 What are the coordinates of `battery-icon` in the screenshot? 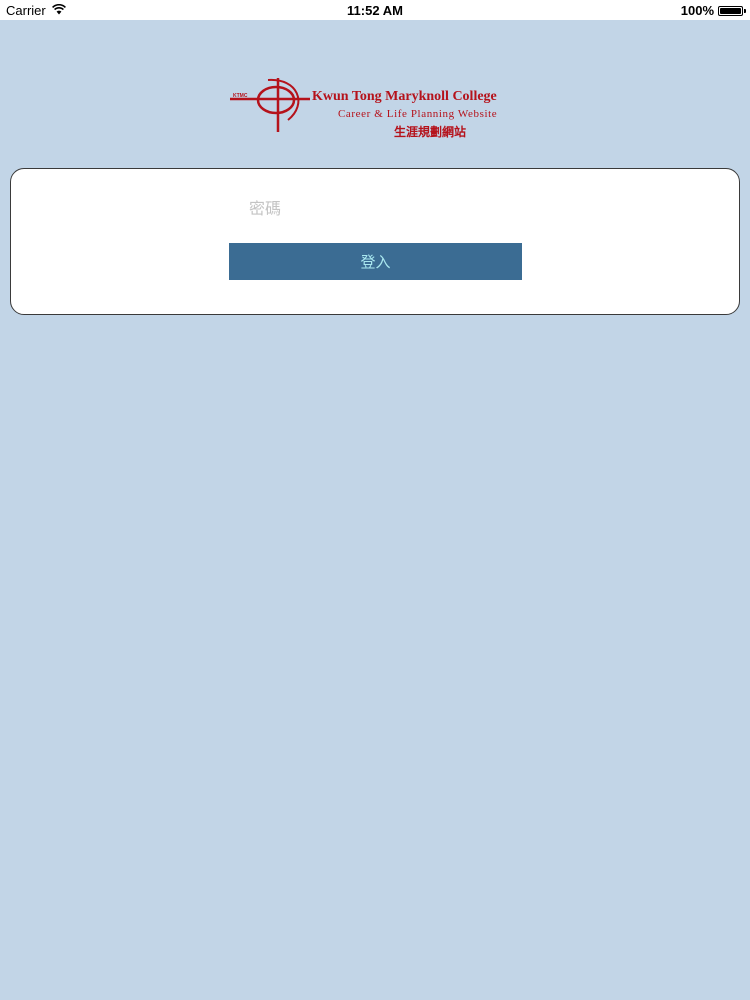 It's located at (730, 10).